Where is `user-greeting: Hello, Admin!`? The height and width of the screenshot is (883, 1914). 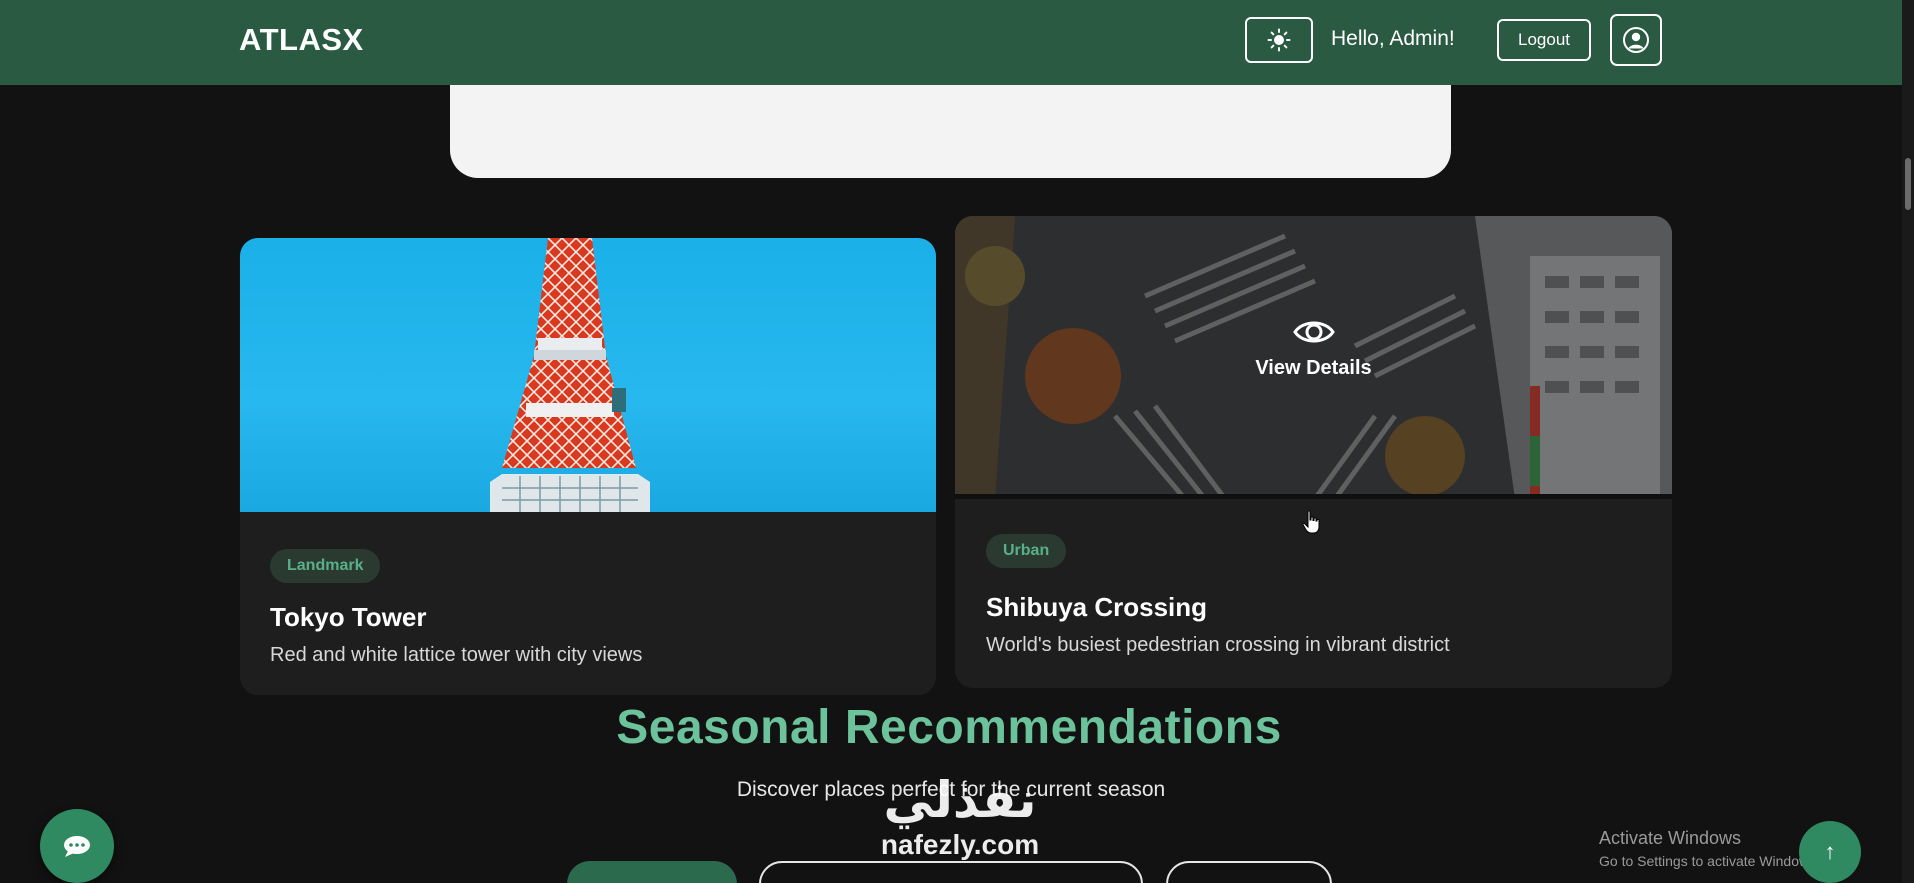
user-greeting: Hello, Admin! is located at coordinates (1393, 38).